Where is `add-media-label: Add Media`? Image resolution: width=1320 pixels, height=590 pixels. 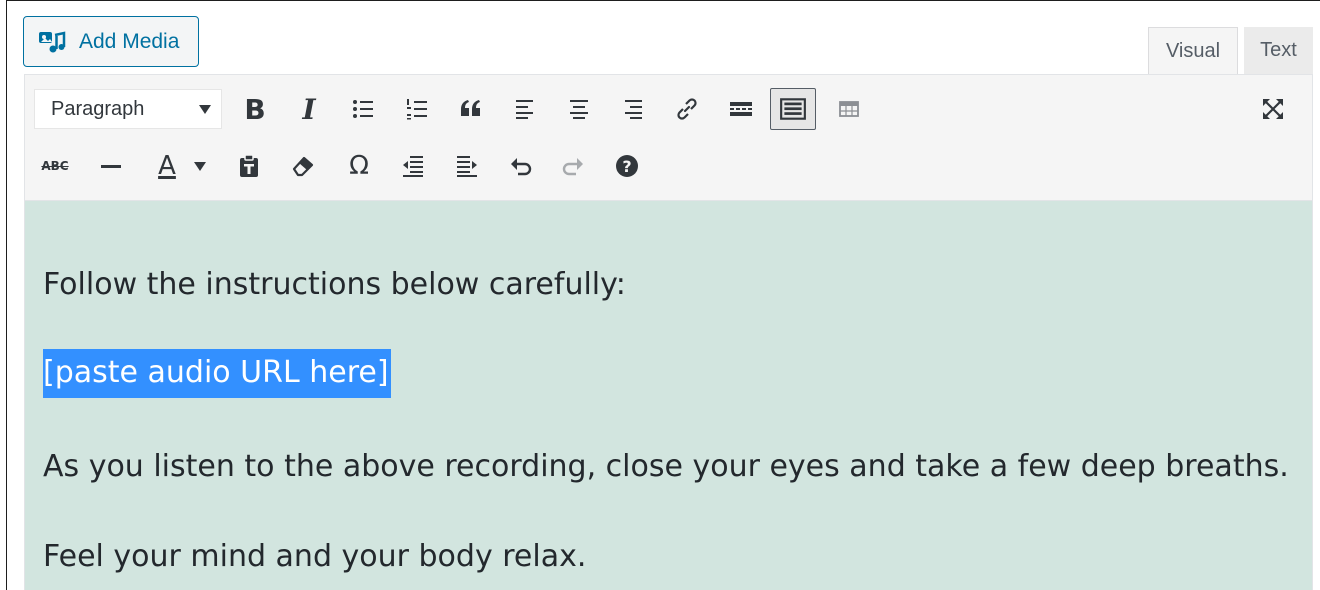
add-media-label: Add Media is located at coordinates (129, 41).